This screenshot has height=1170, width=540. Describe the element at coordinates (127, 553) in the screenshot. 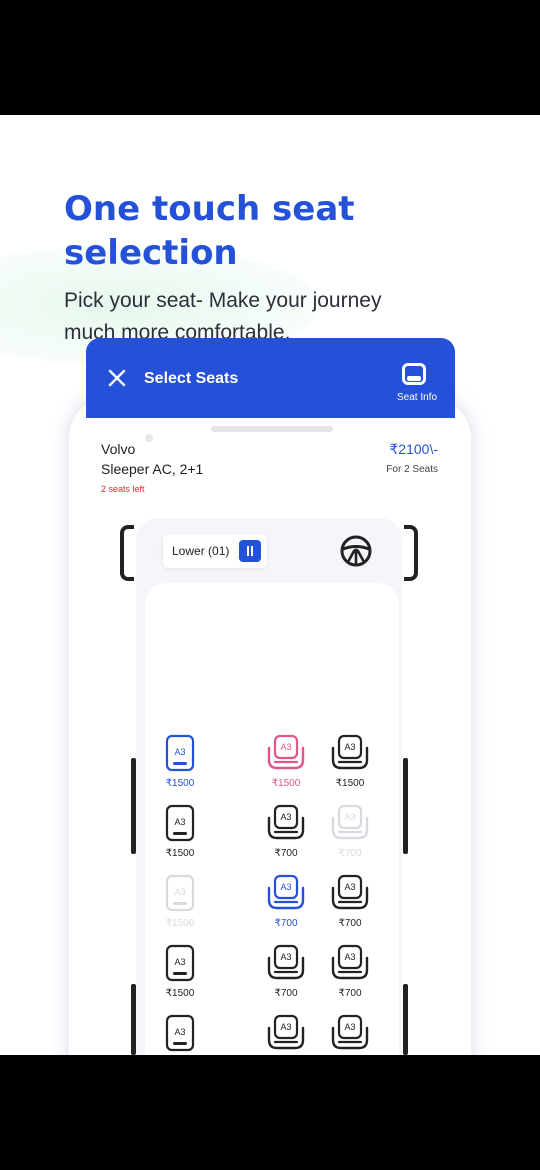

I see `left-door-bracket` at that location.